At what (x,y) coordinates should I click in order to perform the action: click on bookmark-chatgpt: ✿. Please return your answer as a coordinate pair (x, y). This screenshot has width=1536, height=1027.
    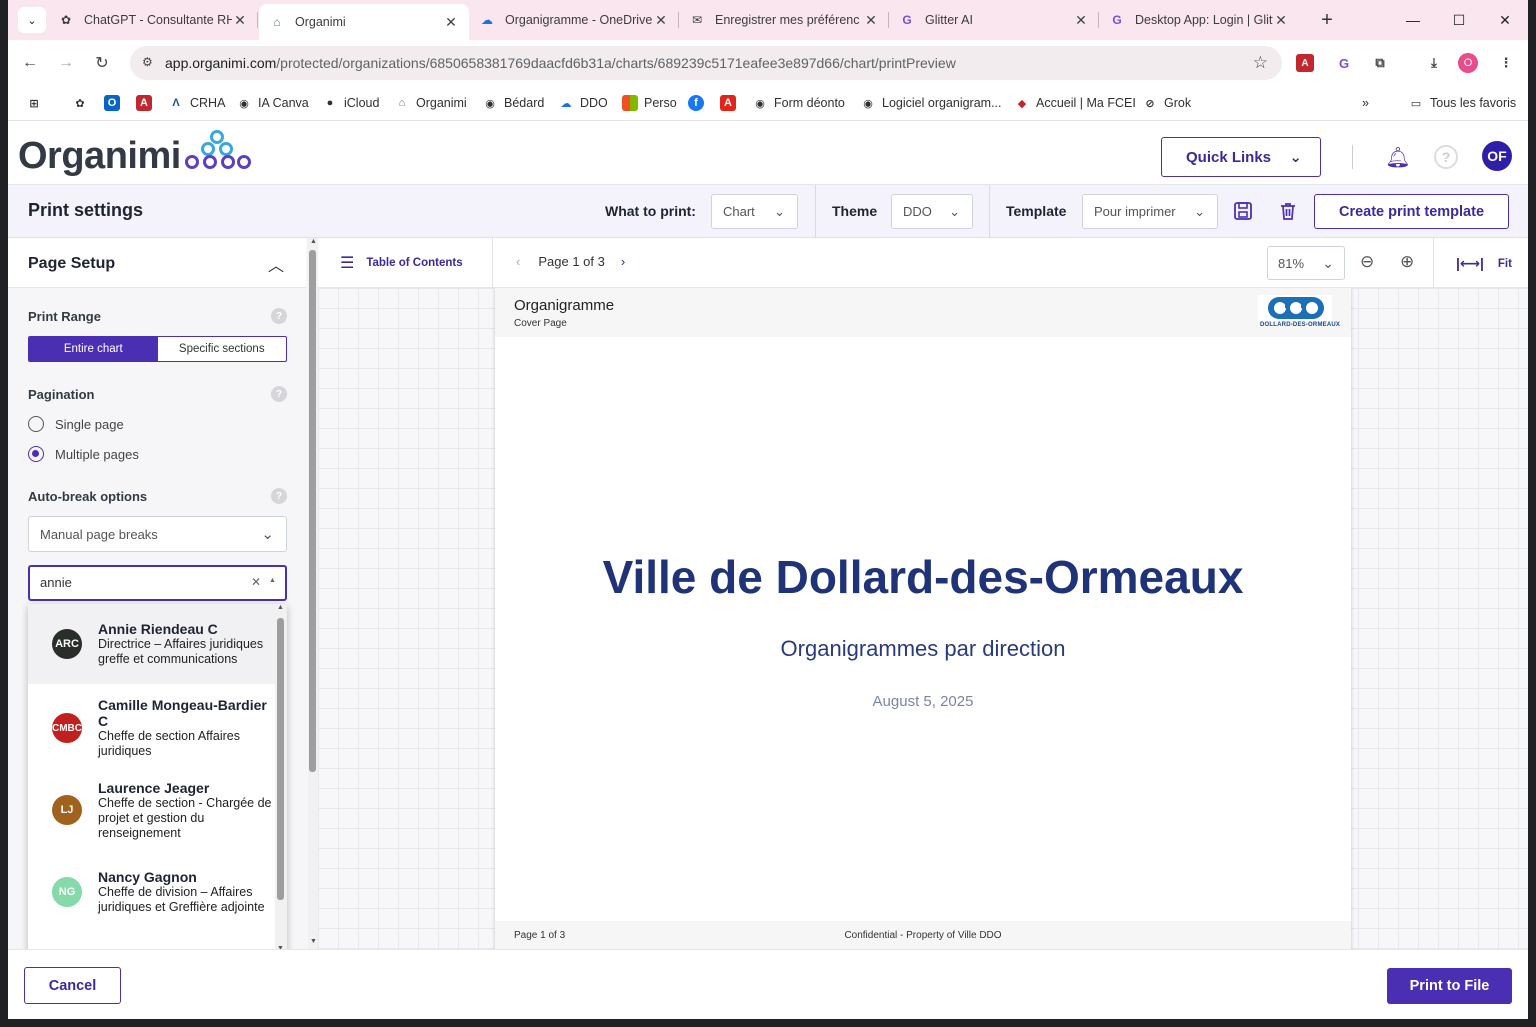
    Looking at the image, I should click on (83, 103).